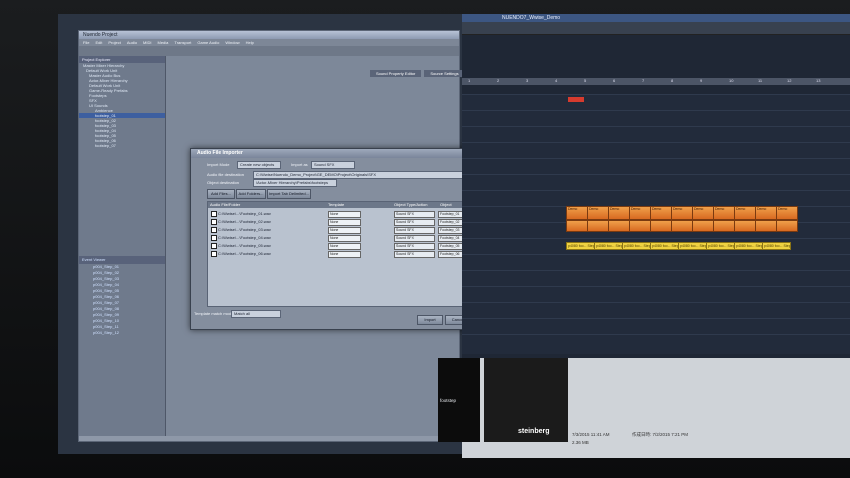 This screenshot has width=850, height=478. Describe the element at coordinates (295, 183) in the screenshot. I see `object-destination-field: \Actor-Mixer Hierarchy\Prefabs\footsteps` at that location.